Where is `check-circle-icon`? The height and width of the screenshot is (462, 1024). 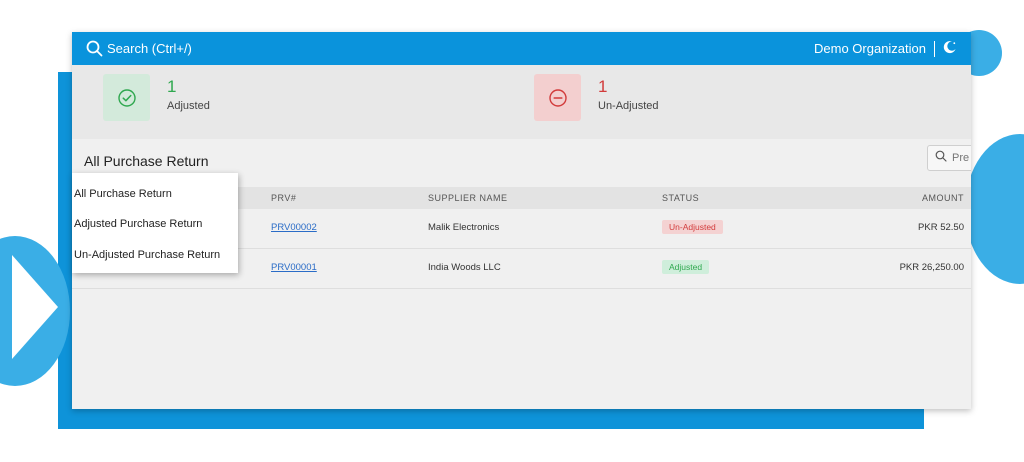 check-circle-icon is located at coordinates (126, 97).